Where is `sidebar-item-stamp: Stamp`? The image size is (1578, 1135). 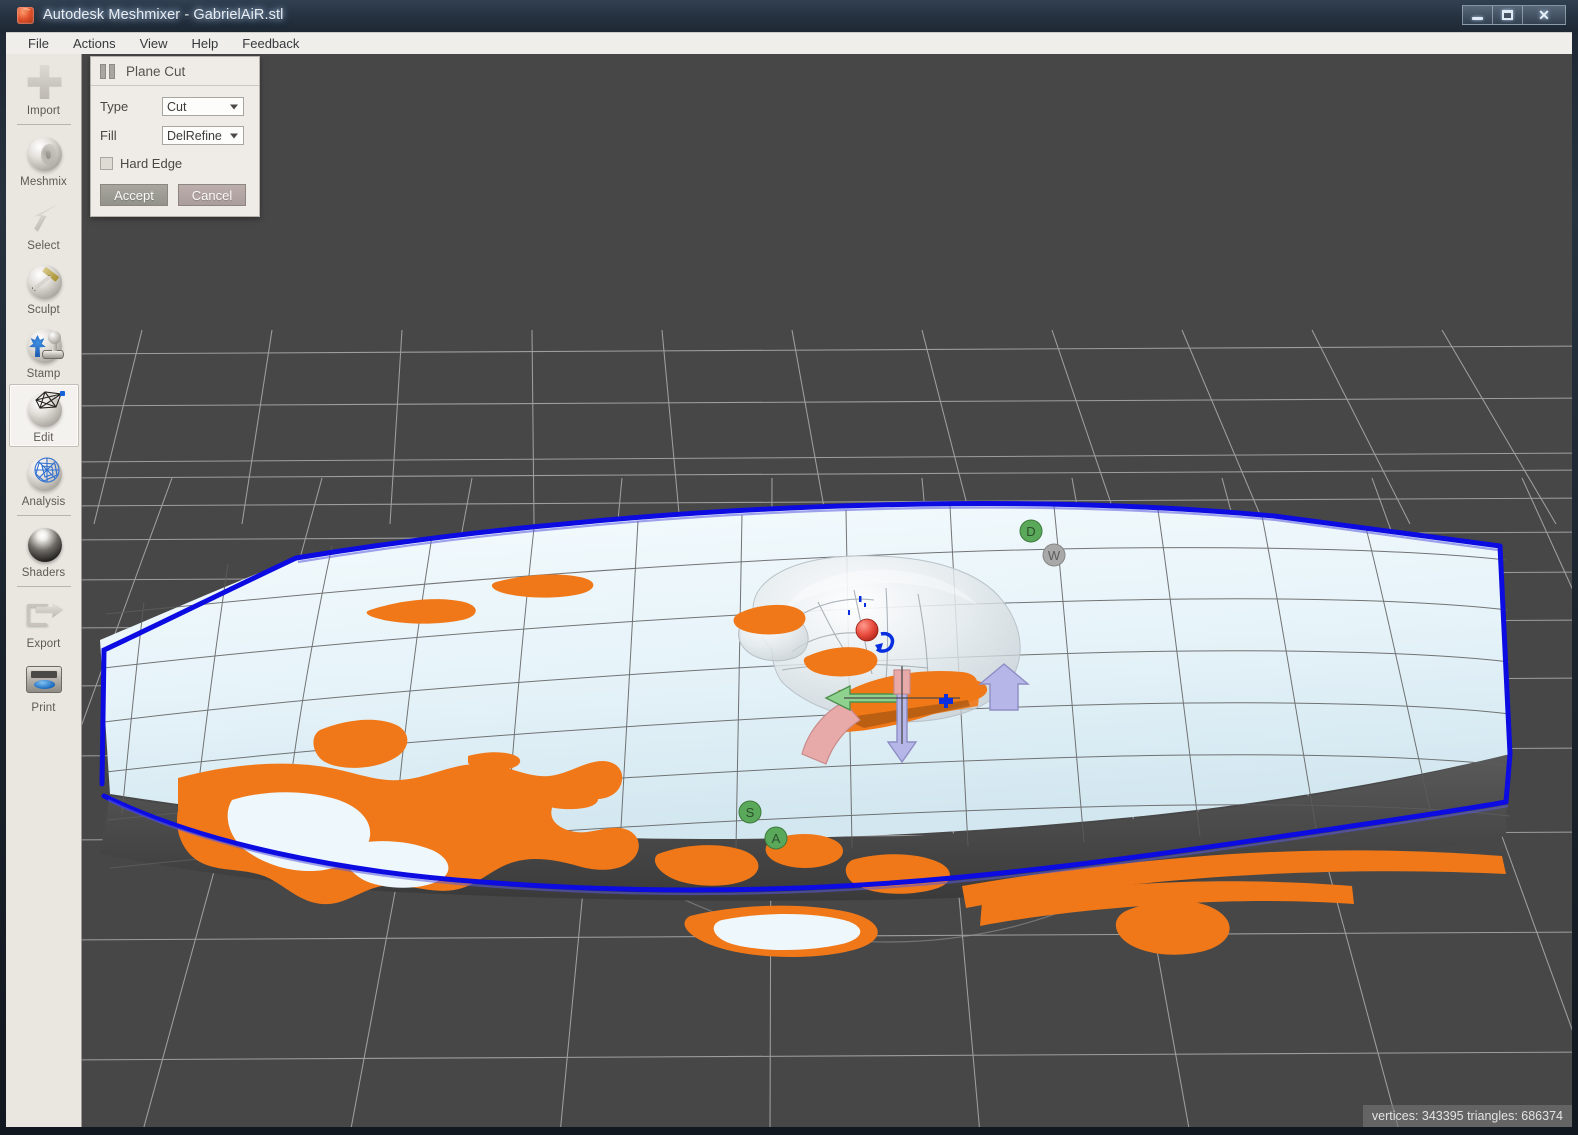 sidebar-item-stamp: Stamp is located at coordinates (44, 351).